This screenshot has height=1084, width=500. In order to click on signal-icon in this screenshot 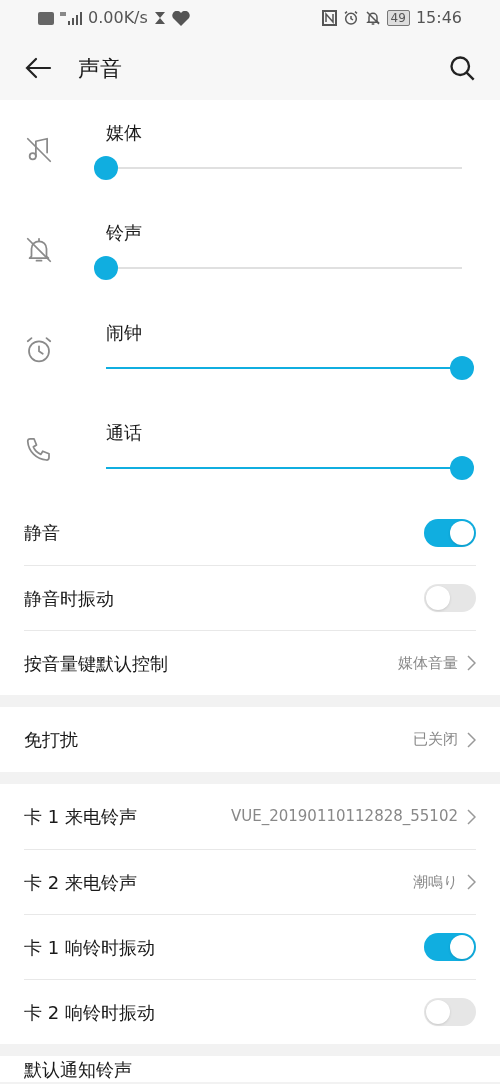, I will do `click(71, 18)`.